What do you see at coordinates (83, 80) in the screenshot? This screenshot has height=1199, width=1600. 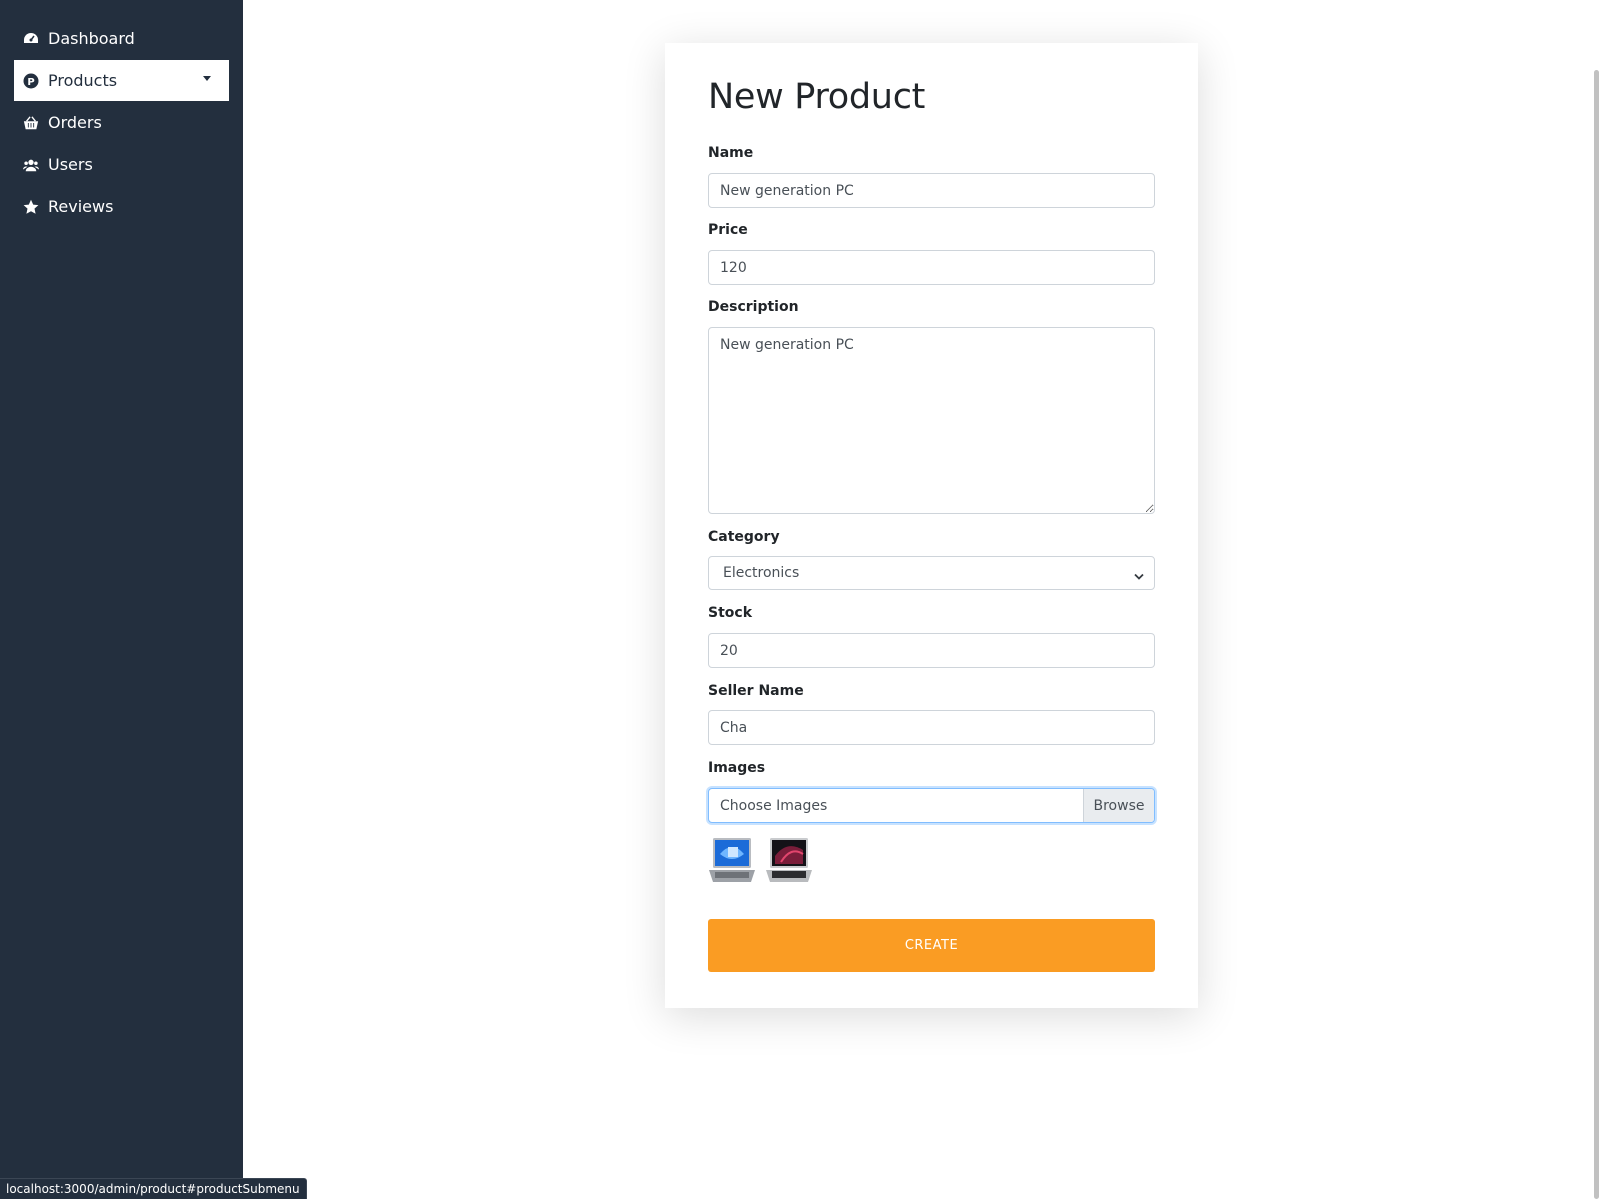 I see `sidebar-item-label: Products` at bounding box center [83, 80].